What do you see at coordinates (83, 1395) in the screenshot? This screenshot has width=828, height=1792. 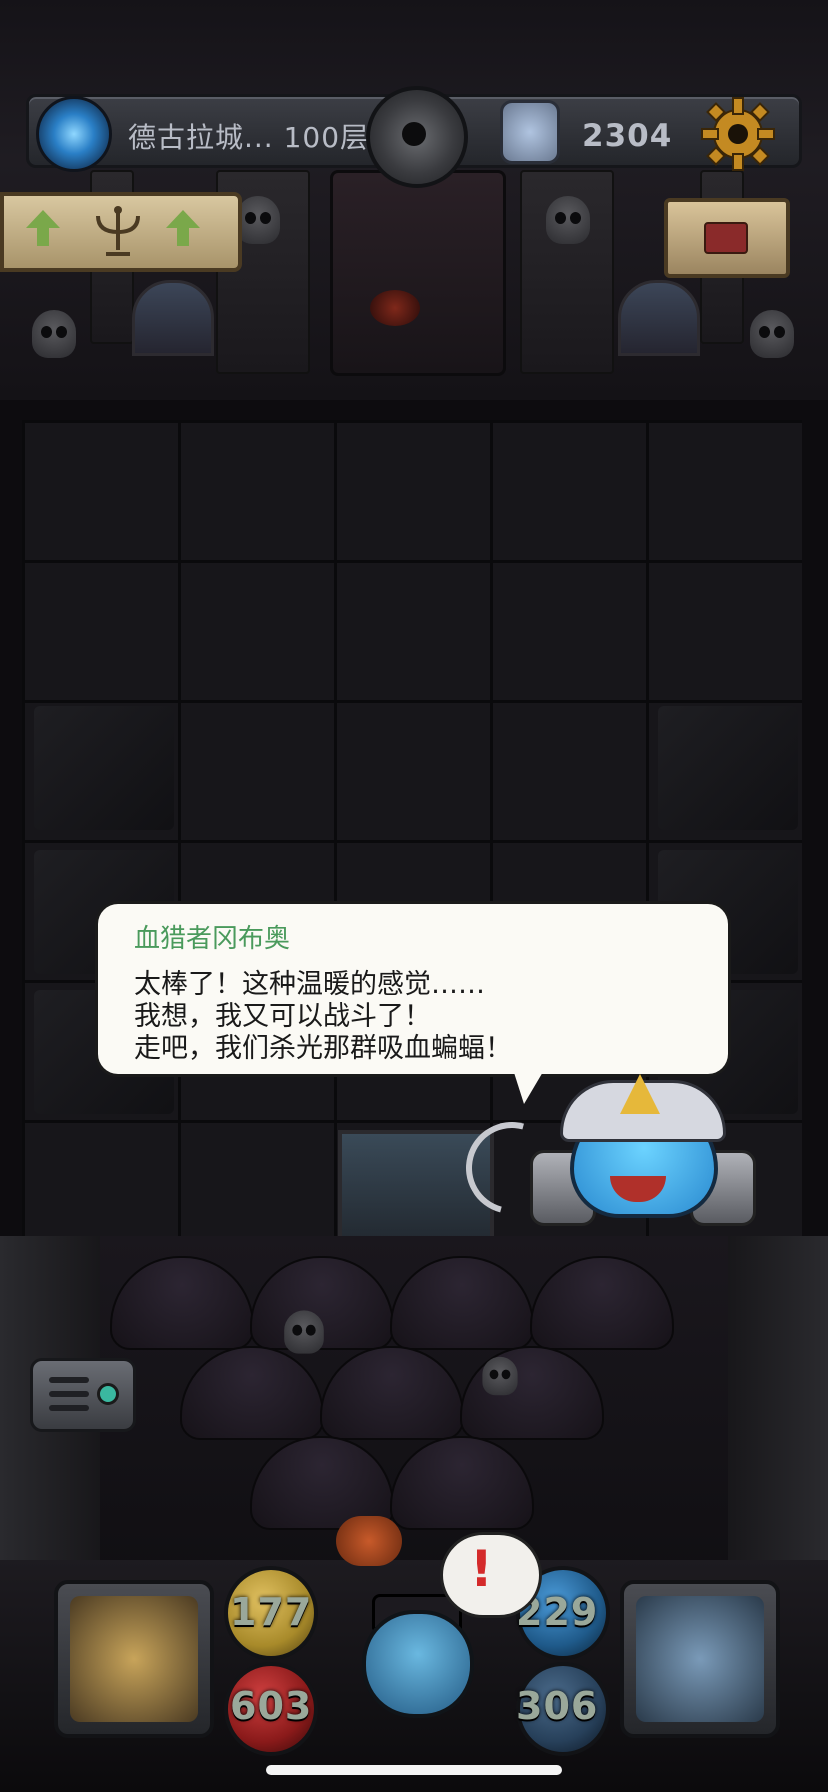 I see `menu-button` at bounding box center [83, 1395].